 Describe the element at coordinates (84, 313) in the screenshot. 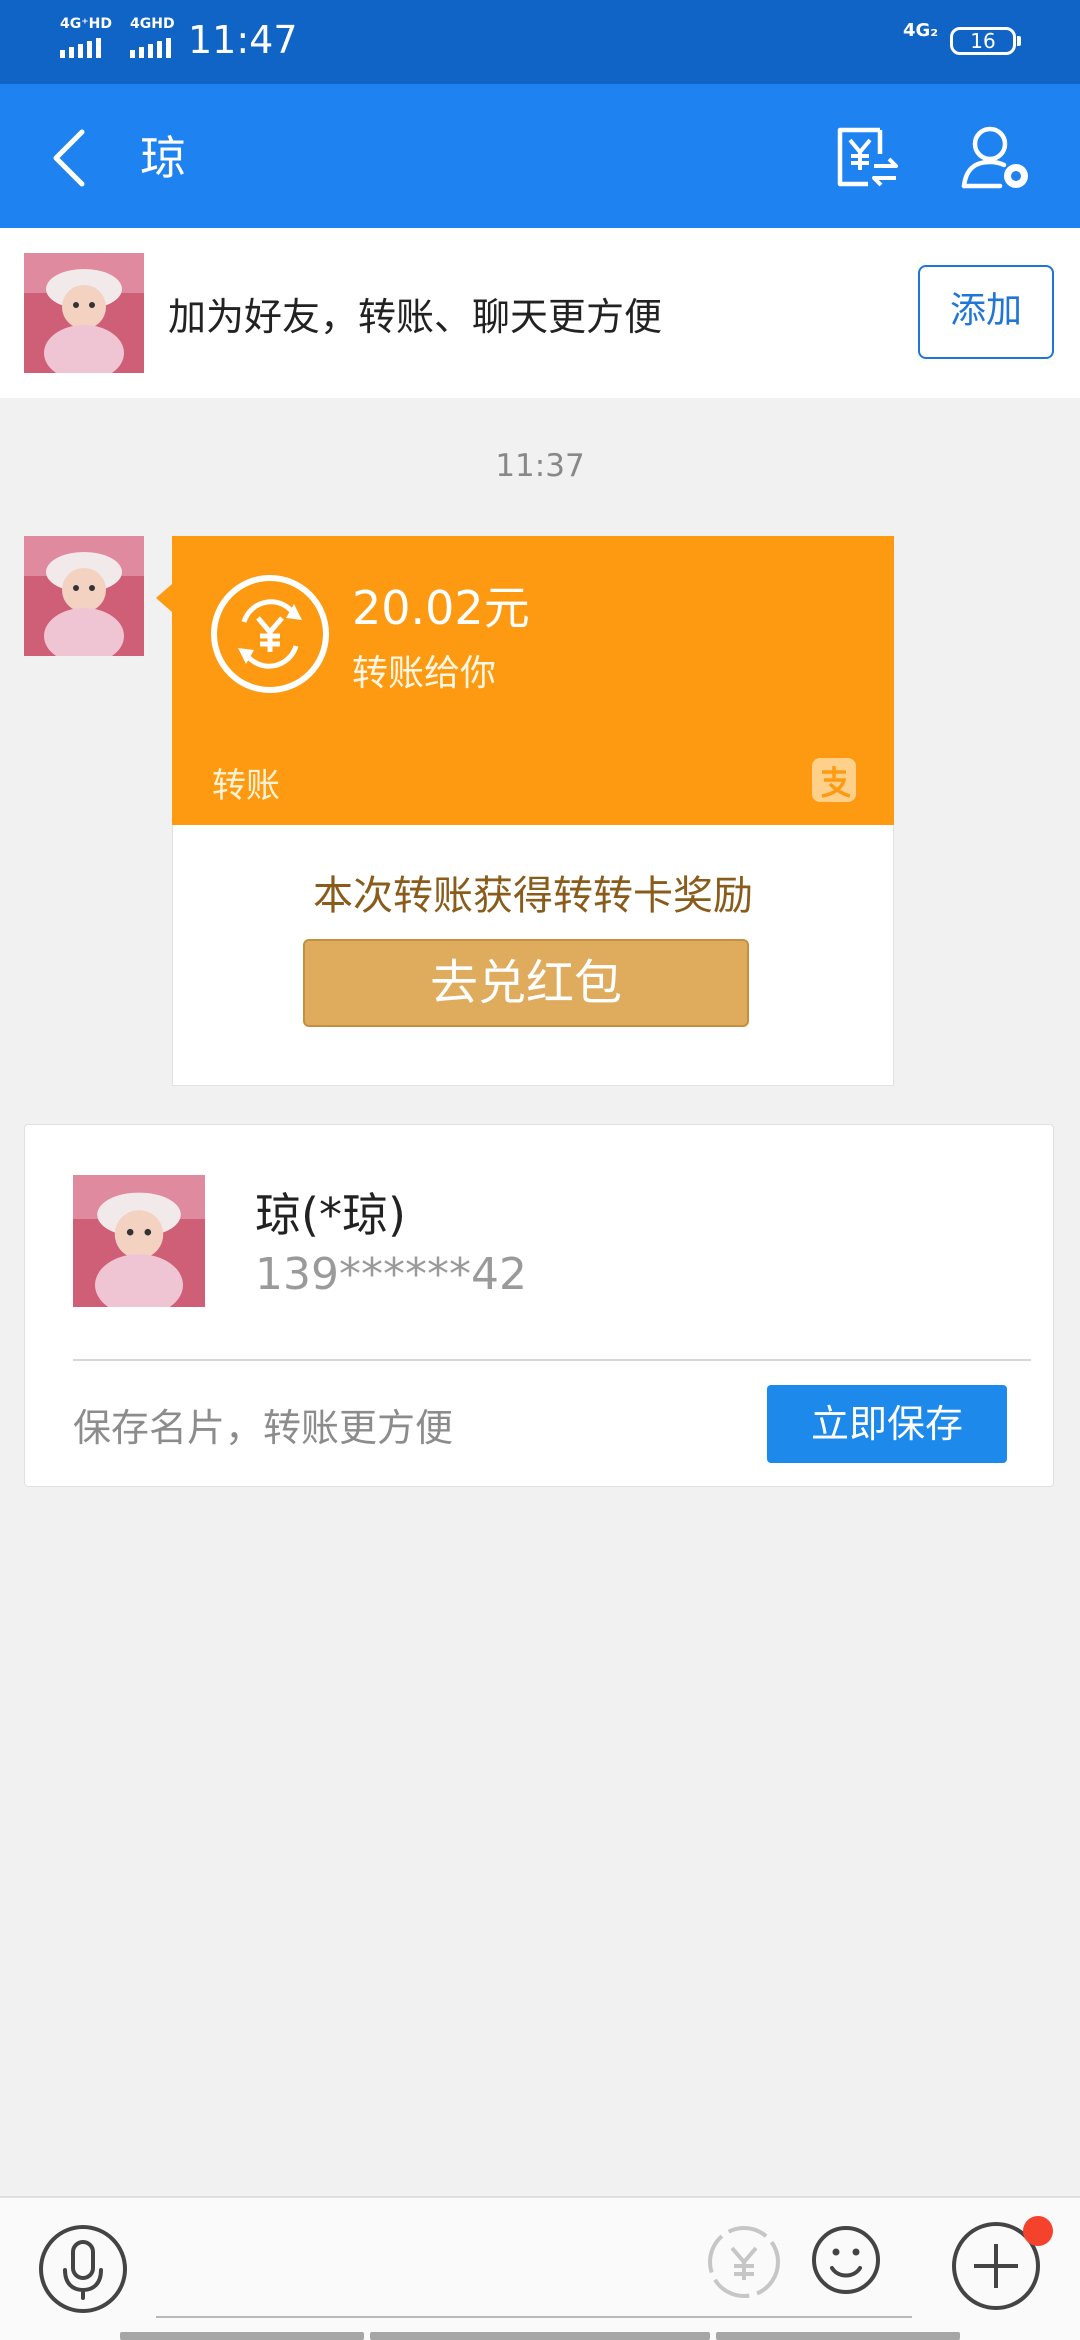

I see `avatar` at that location.